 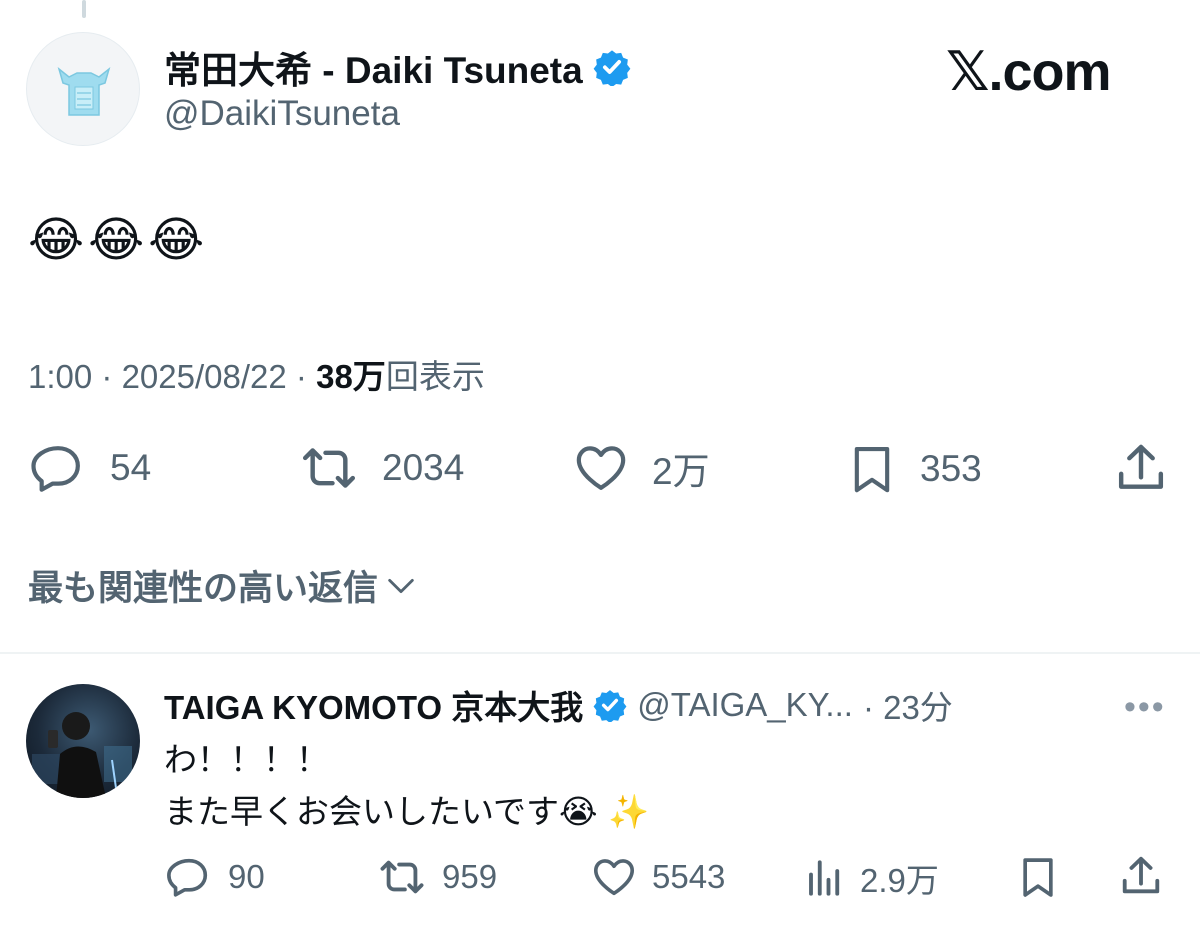 I want to click on reply-sort-dropdown: 最も関連性の高い返信, so click(x=223, y=585).